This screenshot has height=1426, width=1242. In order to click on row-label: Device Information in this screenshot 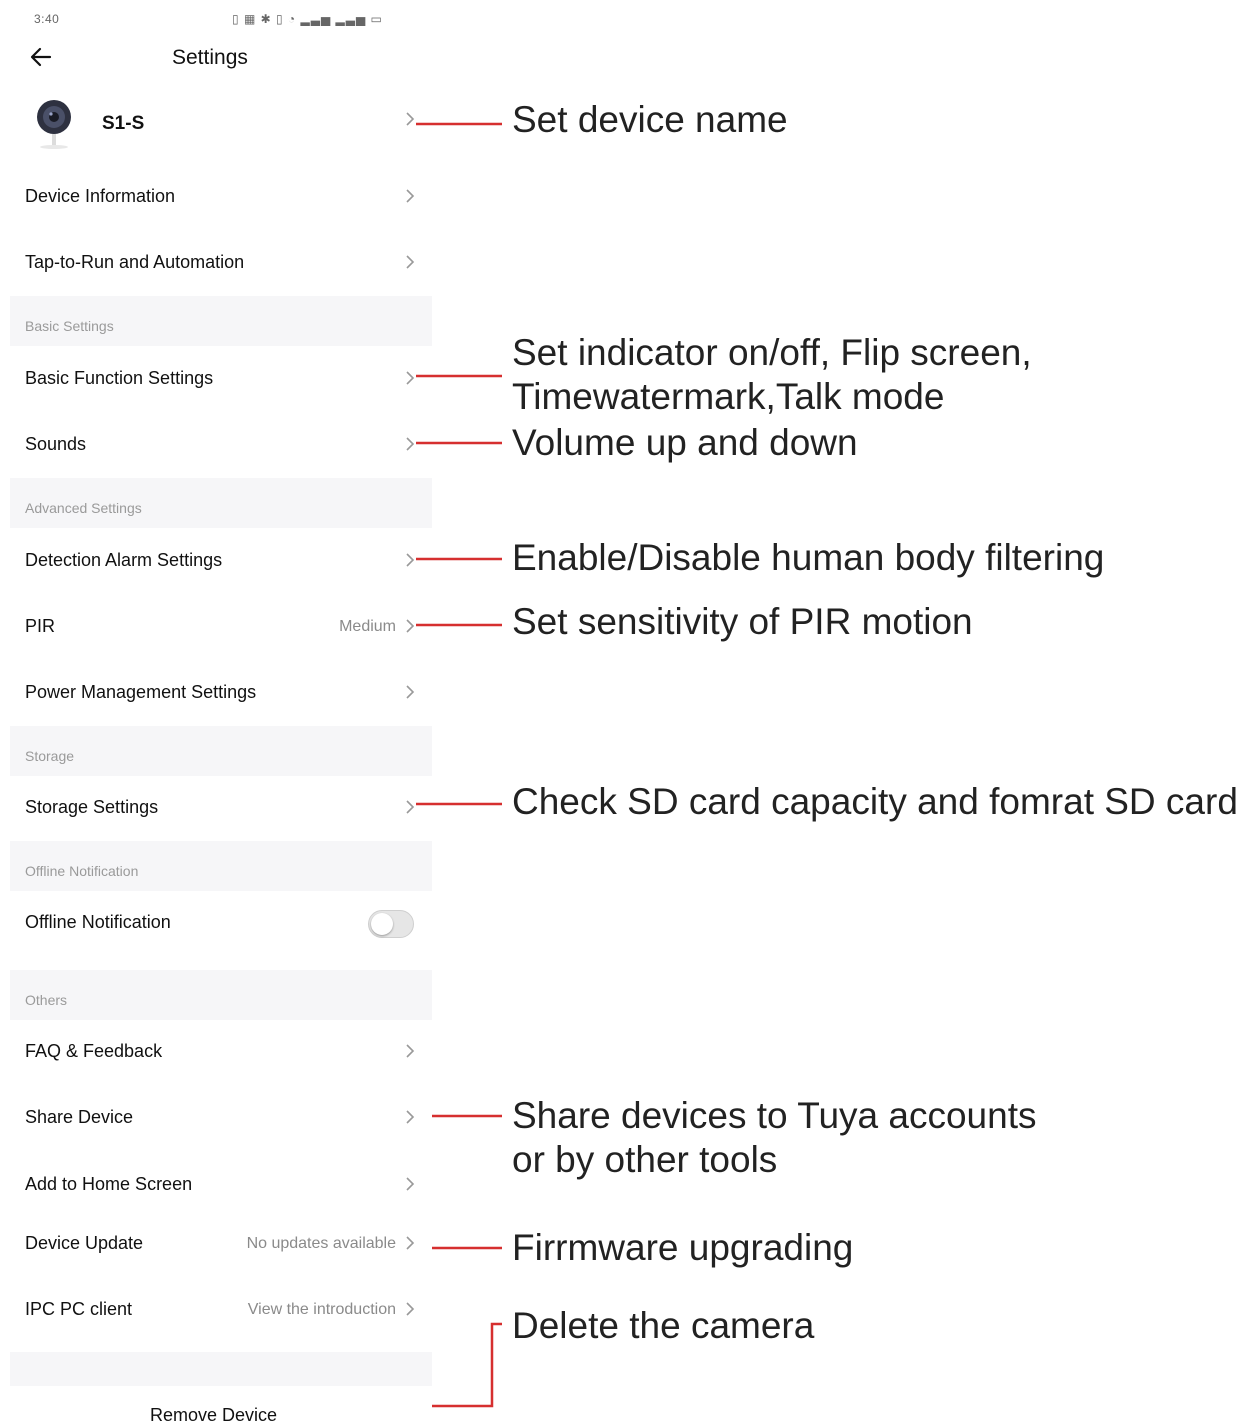, I will do `click(100, 196)`.